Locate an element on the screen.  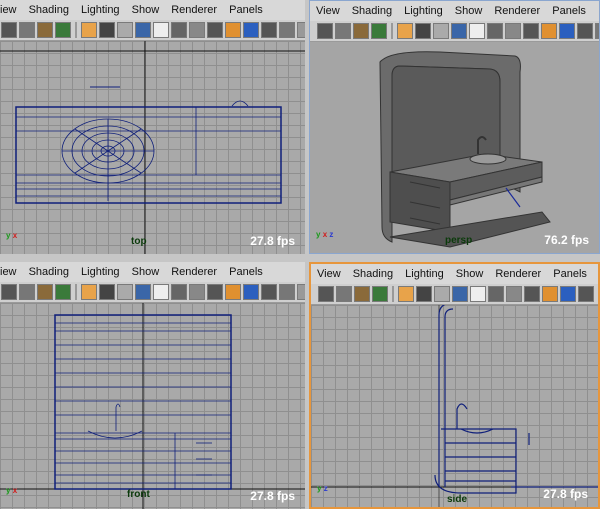
panel-toolbar is located at coordinates (454, 294).